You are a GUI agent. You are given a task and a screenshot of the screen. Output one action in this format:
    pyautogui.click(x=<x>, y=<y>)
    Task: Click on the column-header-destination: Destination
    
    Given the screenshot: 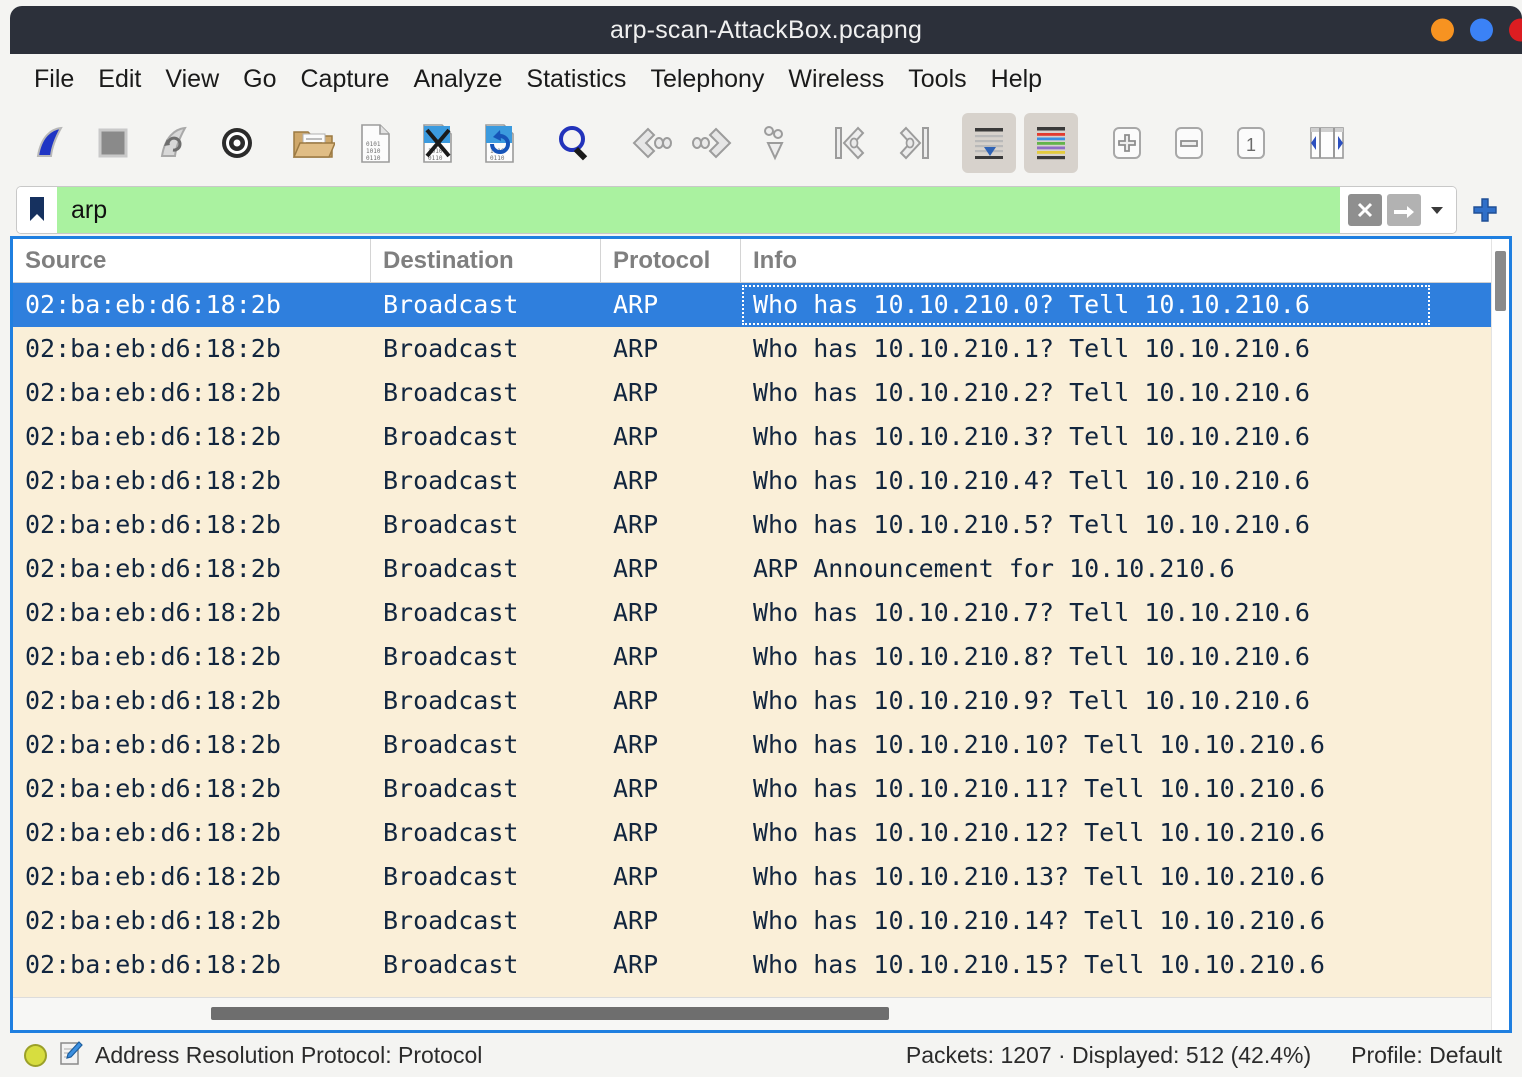 What is the action you would take?
    pyautogui.click(x=486, y=261)
    